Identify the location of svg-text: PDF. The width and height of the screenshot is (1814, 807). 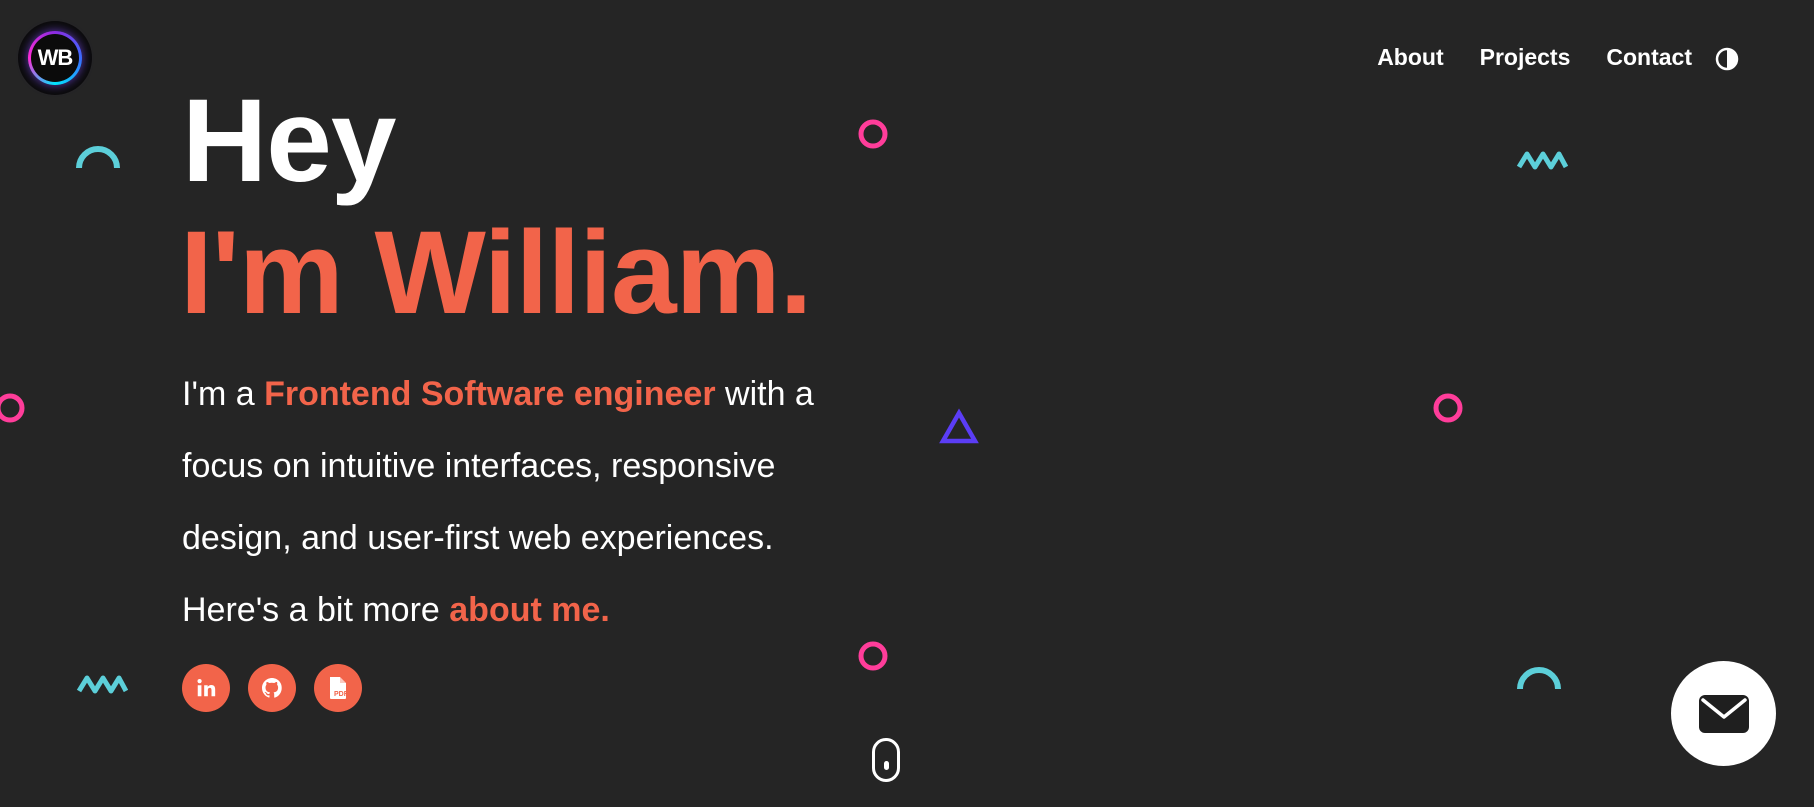
(341, 694).